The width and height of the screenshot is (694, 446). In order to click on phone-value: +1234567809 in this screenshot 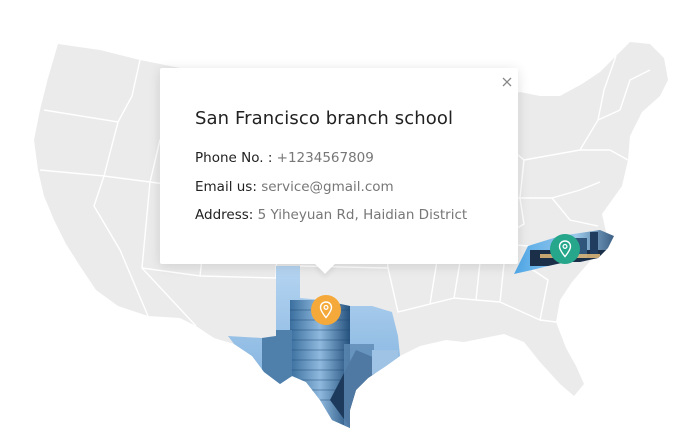, I will do `click(325, 158)`.